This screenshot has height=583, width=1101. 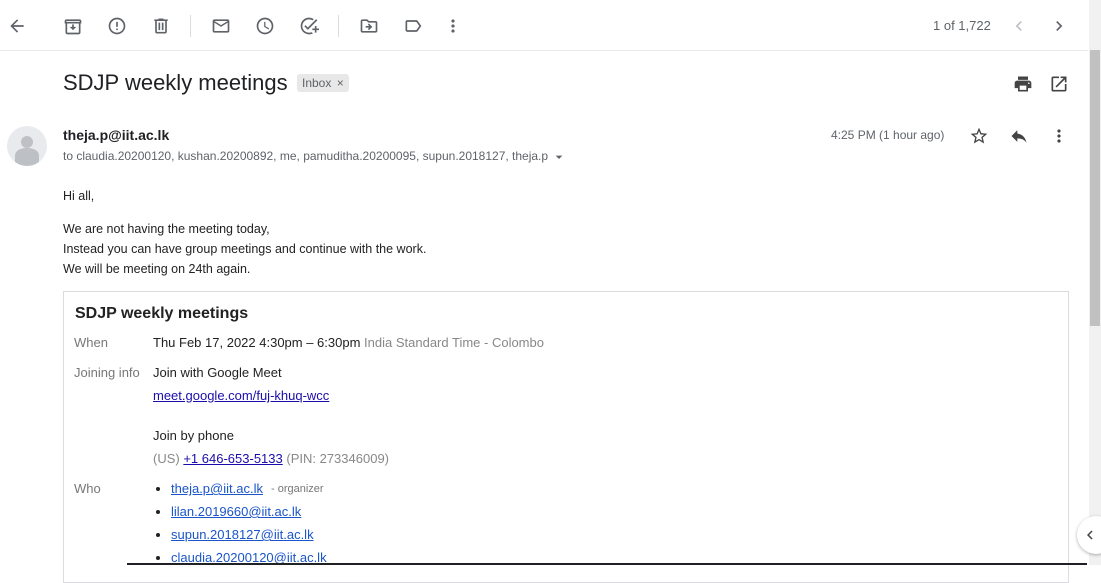 I want to click on meet-link-row: meet.google.com/fuj-khuq-wcc, so click(x=241, y=395).